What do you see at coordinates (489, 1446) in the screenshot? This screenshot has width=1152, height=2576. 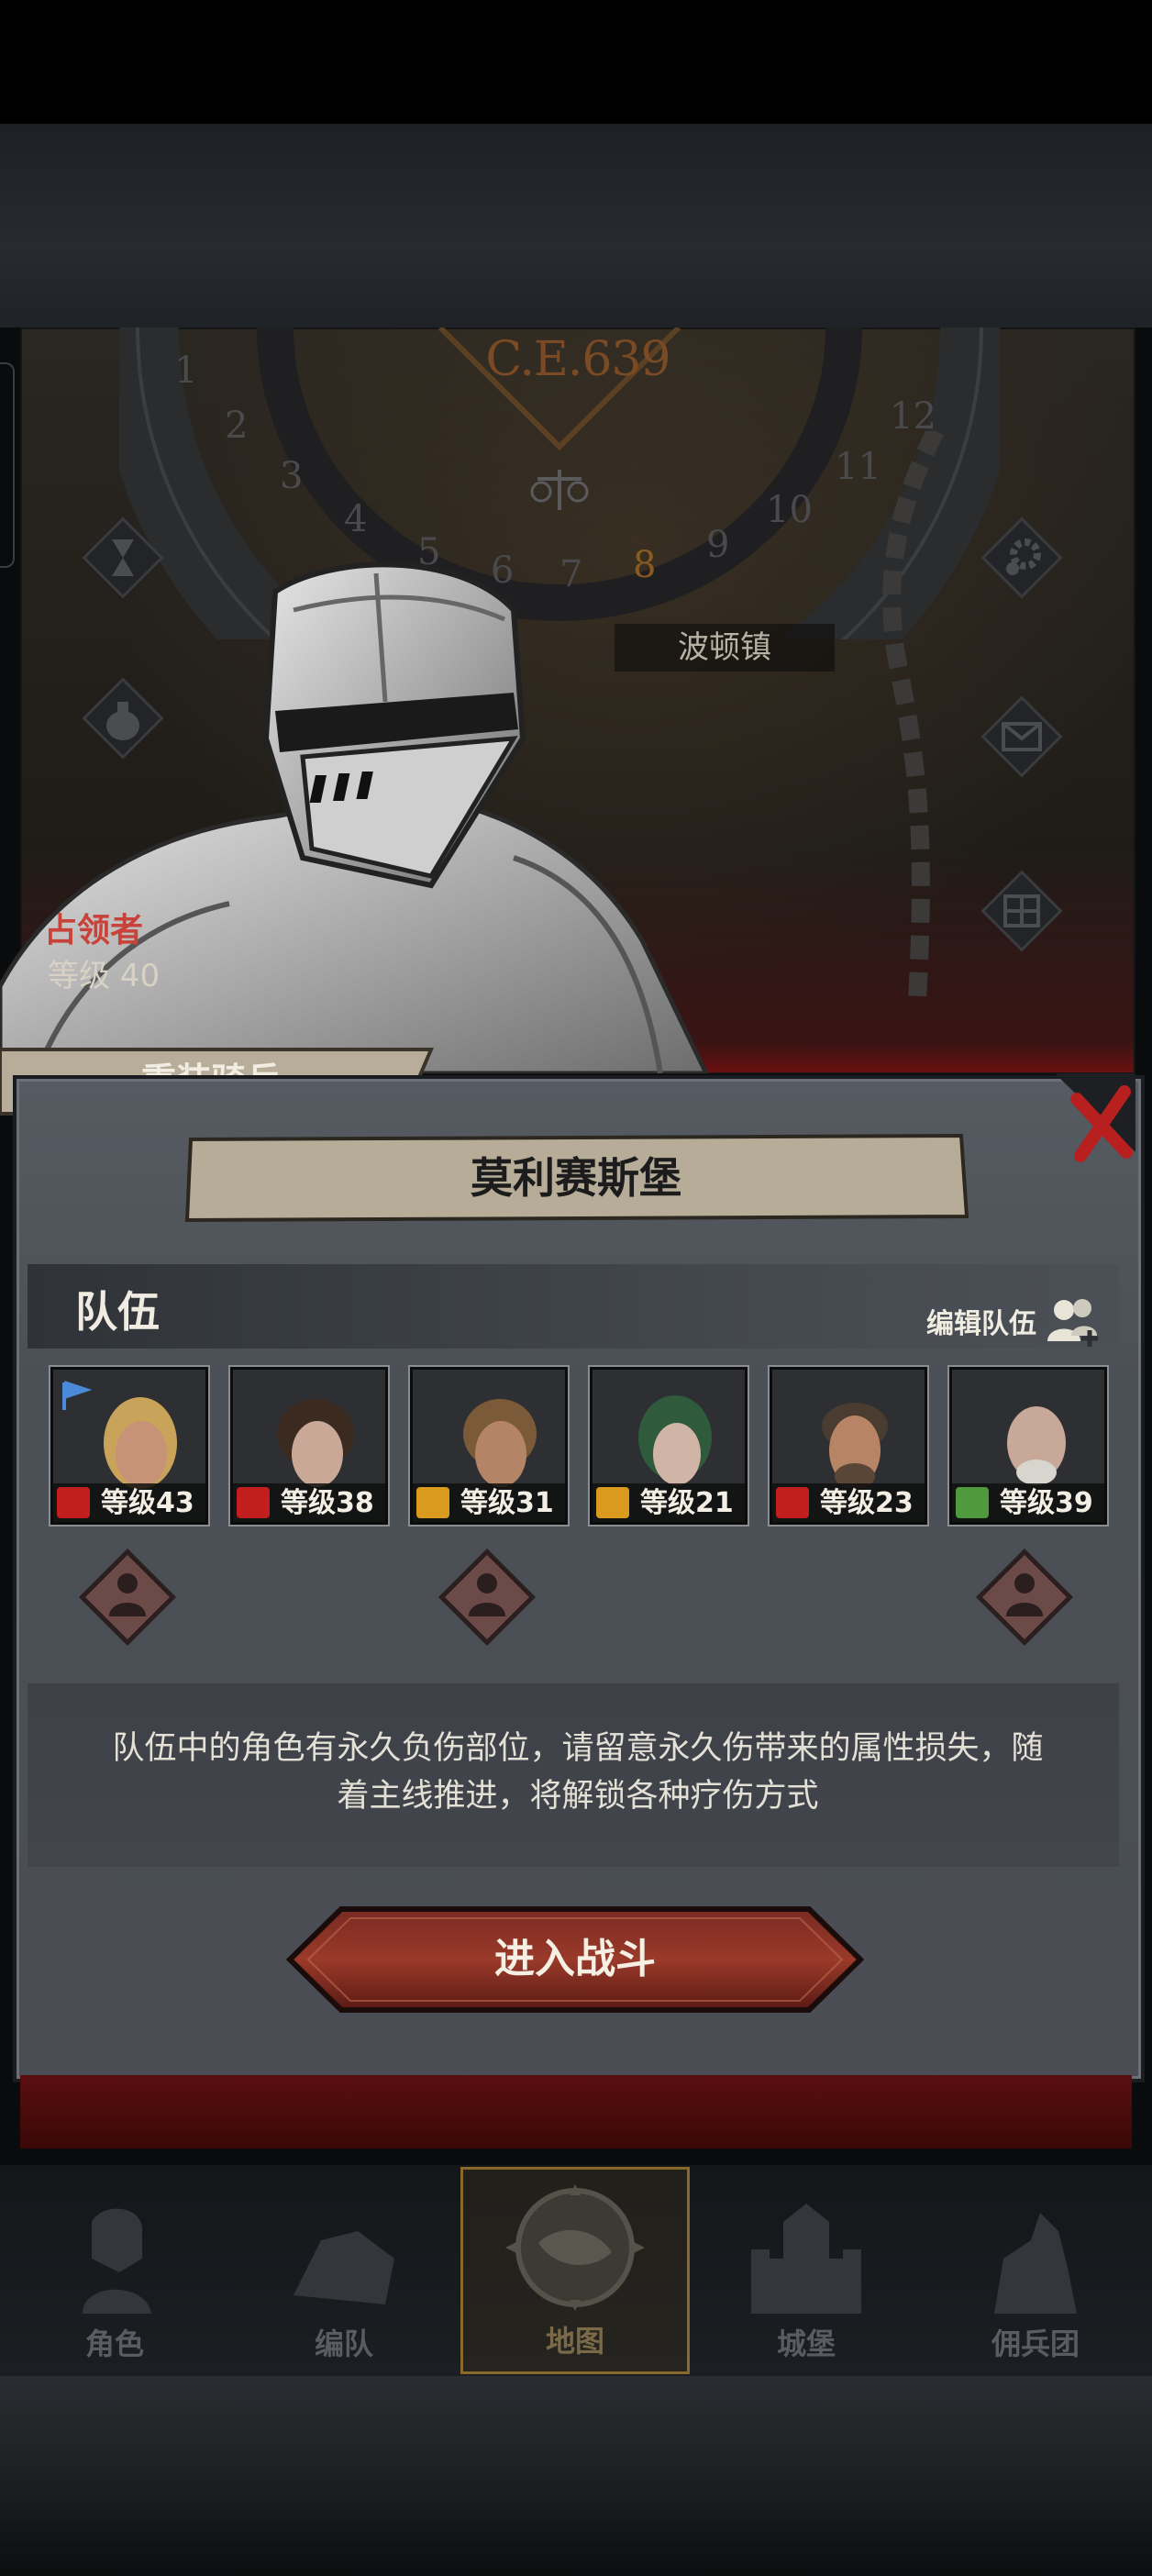 I see `team-member-portrait: 等级31` at bounding box center [489, 1446].